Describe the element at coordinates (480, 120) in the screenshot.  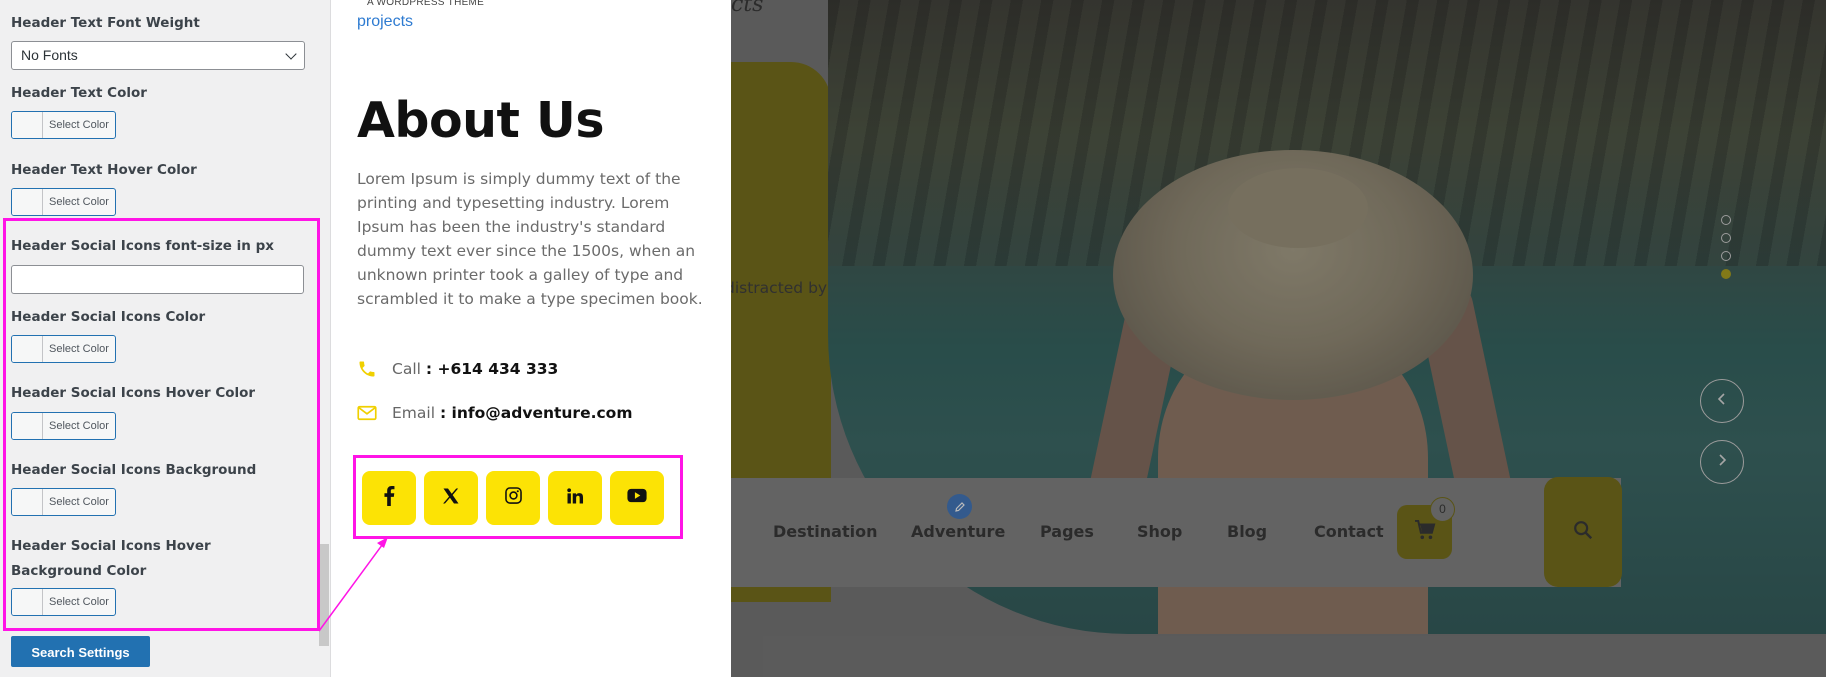
I see `page-title: About Us` at that location.